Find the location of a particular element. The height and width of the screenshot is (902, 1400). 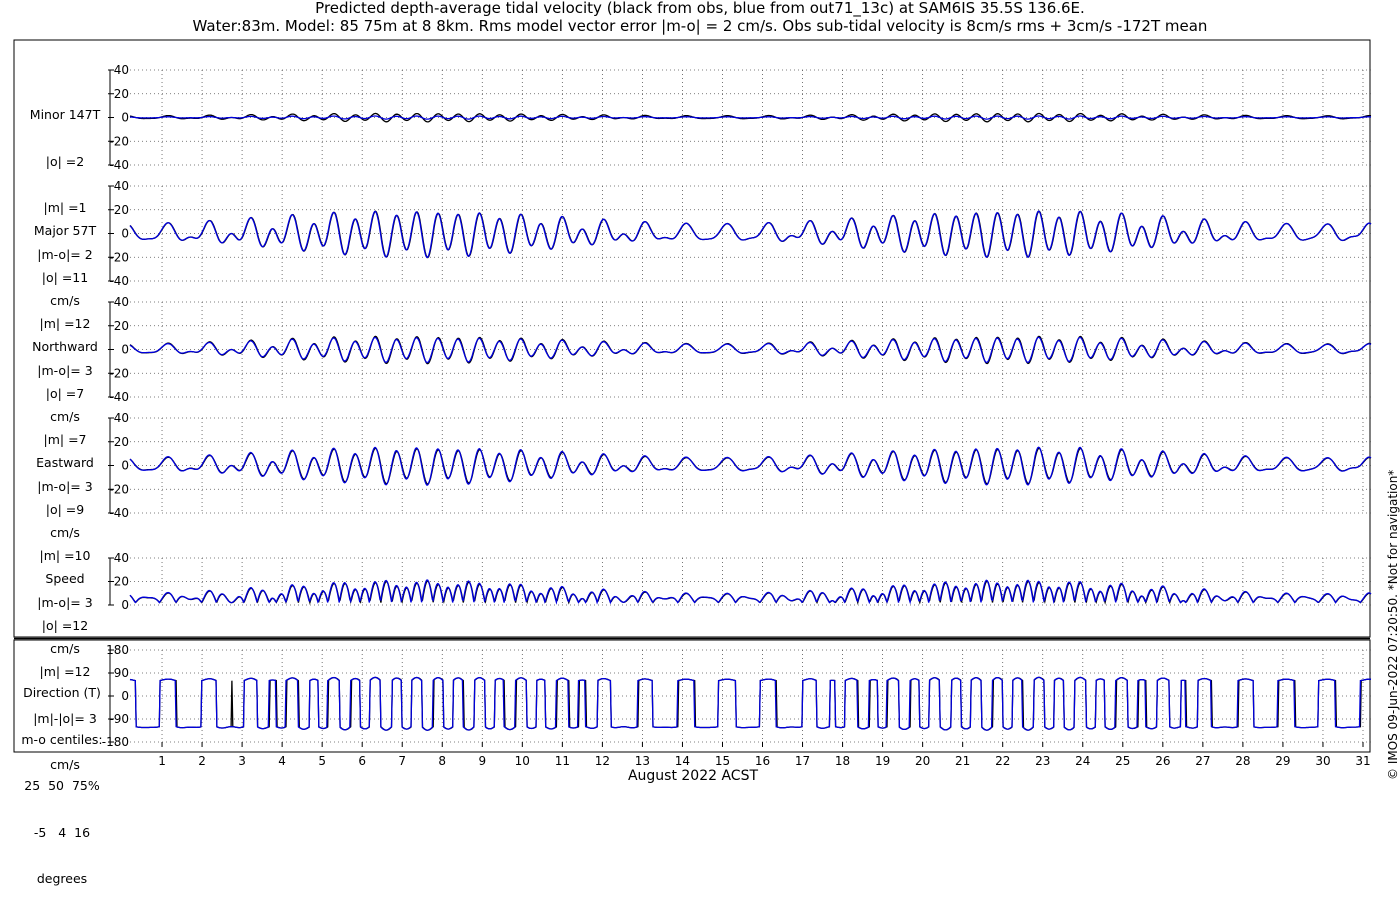

x-tick-label: 3 is located at coordinates (242, 761).